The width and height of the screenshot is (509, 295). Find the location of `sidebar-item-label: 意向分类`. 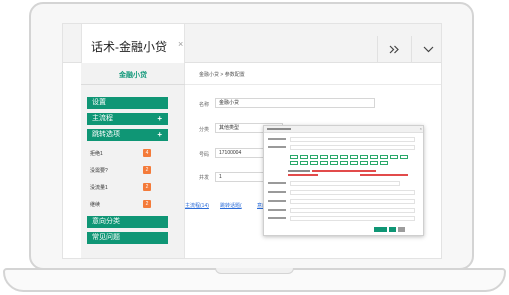

sidebar-item-label: 意向分类 is located at coordinates (106, 221).